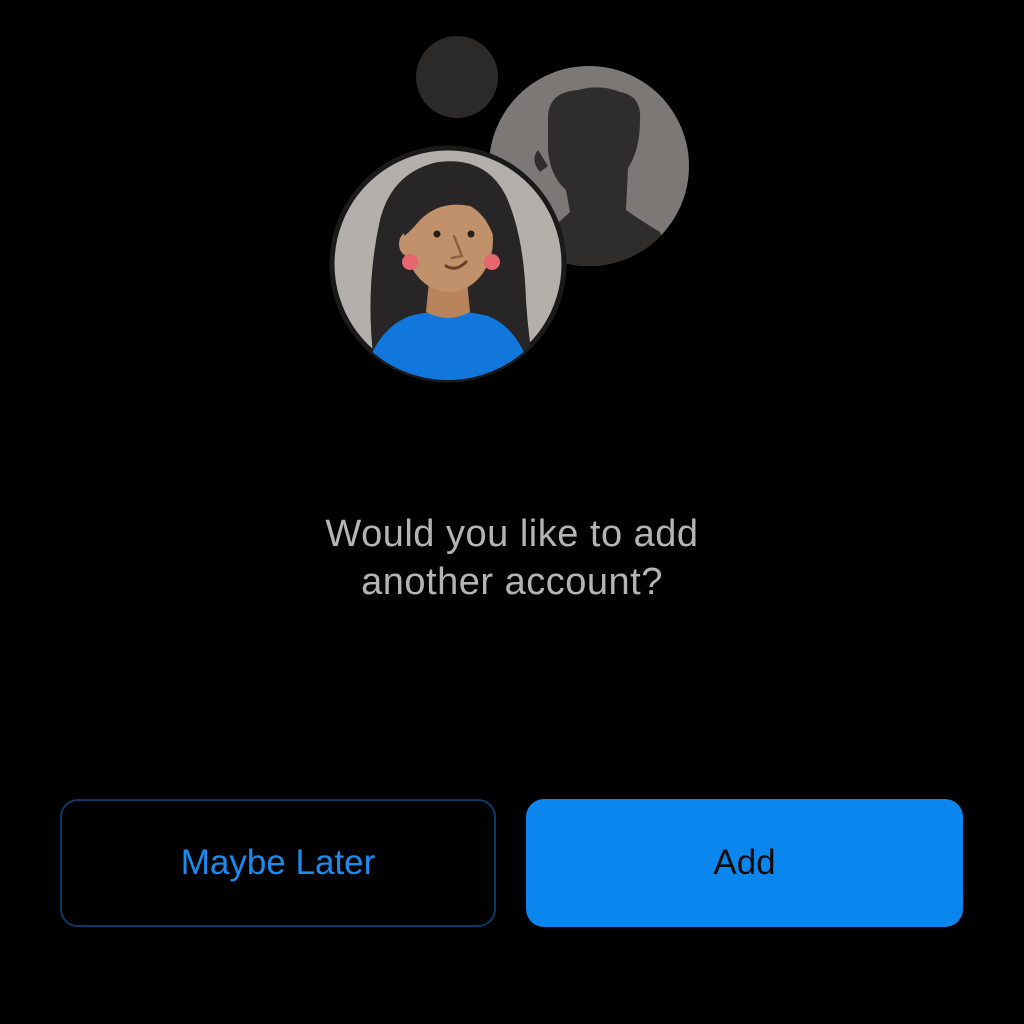 This screenshot has width=1024, height=1024. What do you see at coordinates (448, 264) in the screenshot?
I see `woman-avatar-icon` at bounding box center [448, 264].